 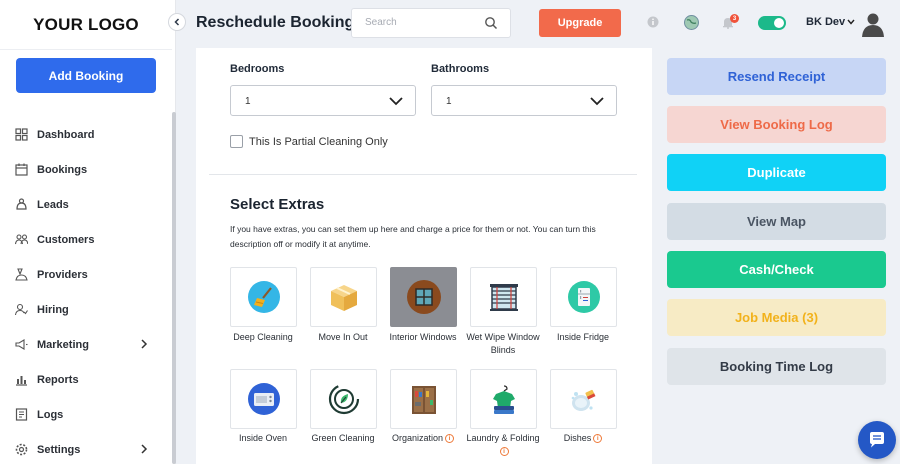 I want to click on extra-label: Inside Oven, so click(x=263, y=438).